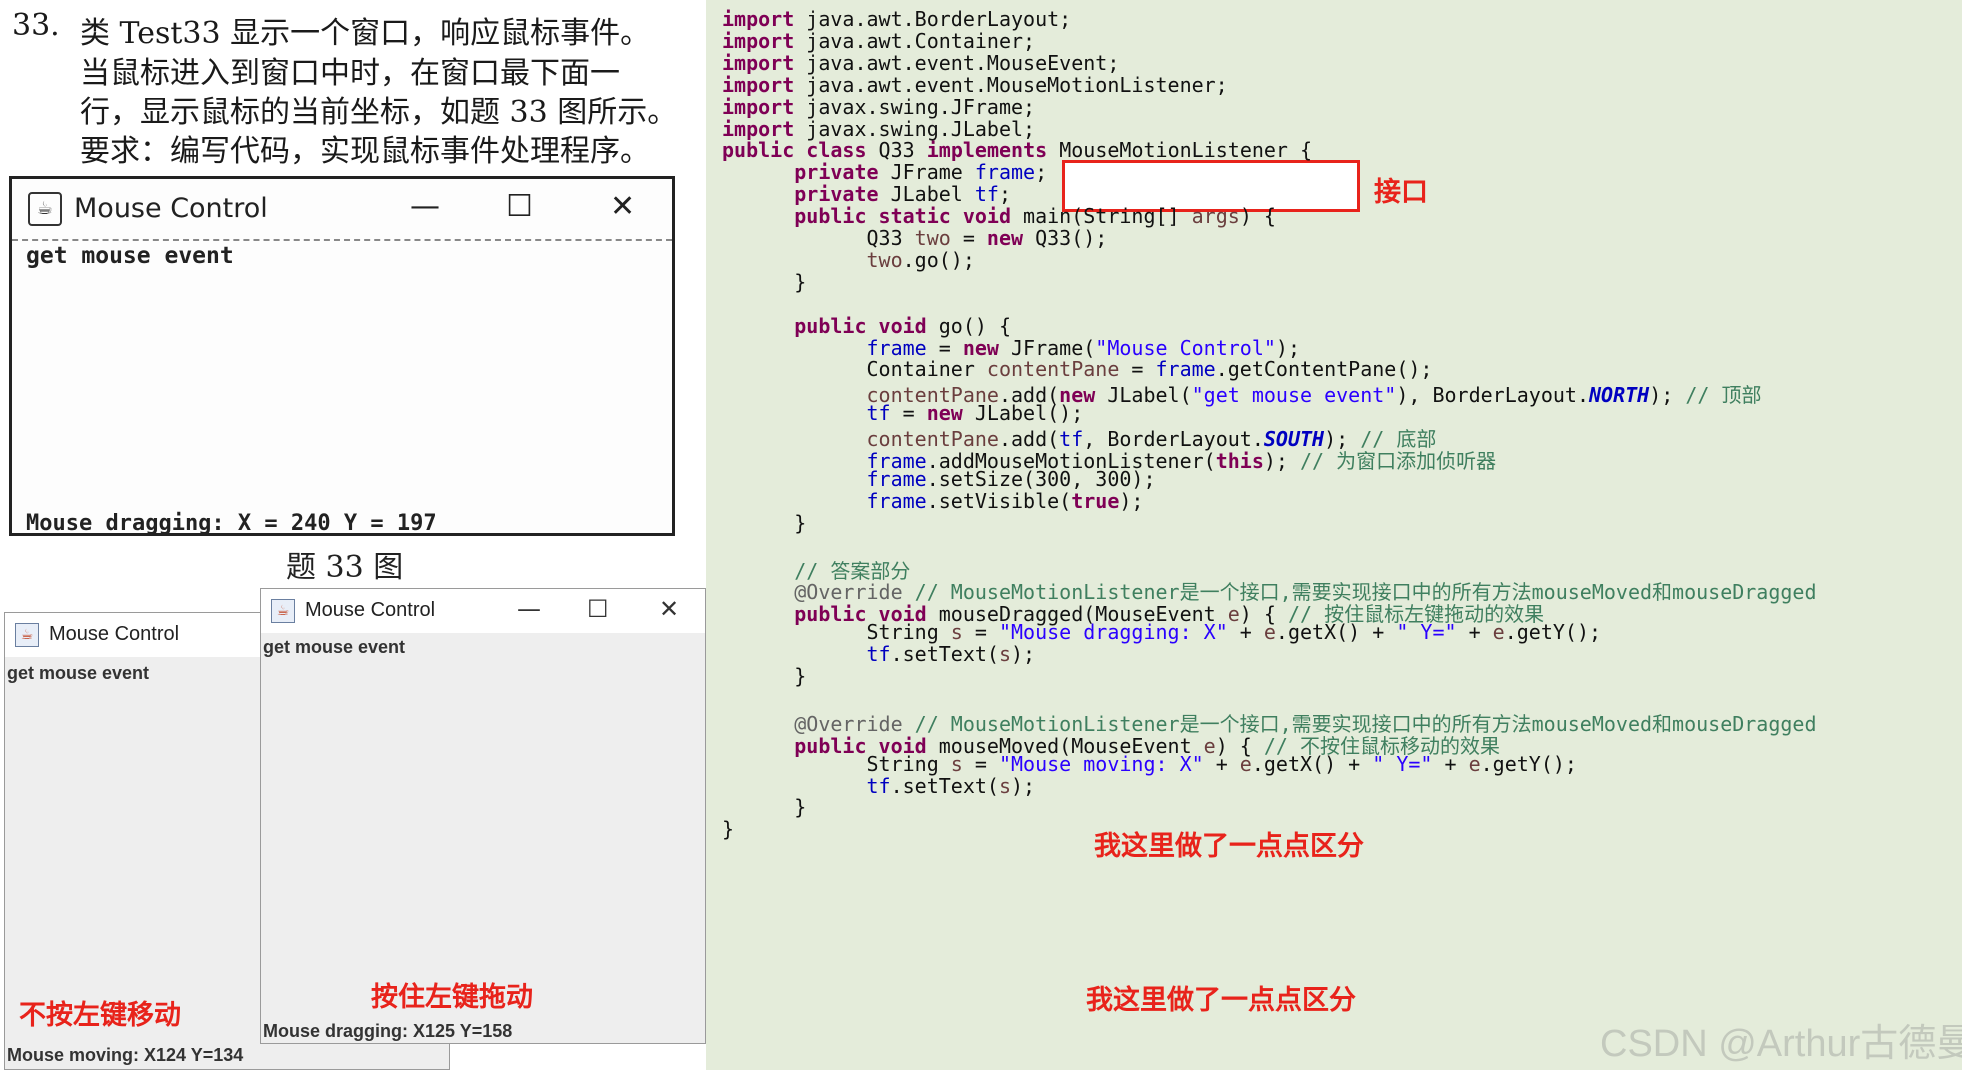 The image size is (1962, 1070). Describe the element at coordinates (365, 151) in the screenshot. I see `question-line-4: 要求：编写代码，实现鼠标事件处理程序。` at that location.